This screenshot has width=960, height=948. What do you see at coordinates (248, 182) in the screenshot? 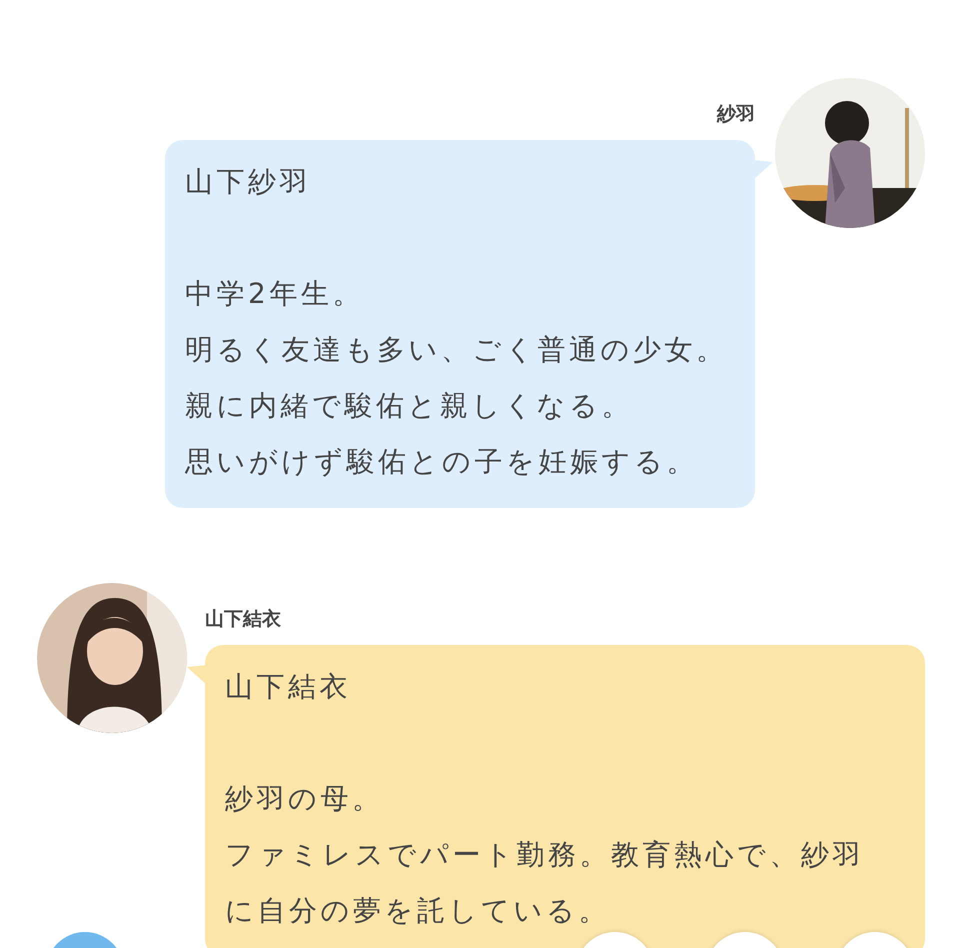
I see `message-title: 山下紗羽` at bounding box center [248, 182].